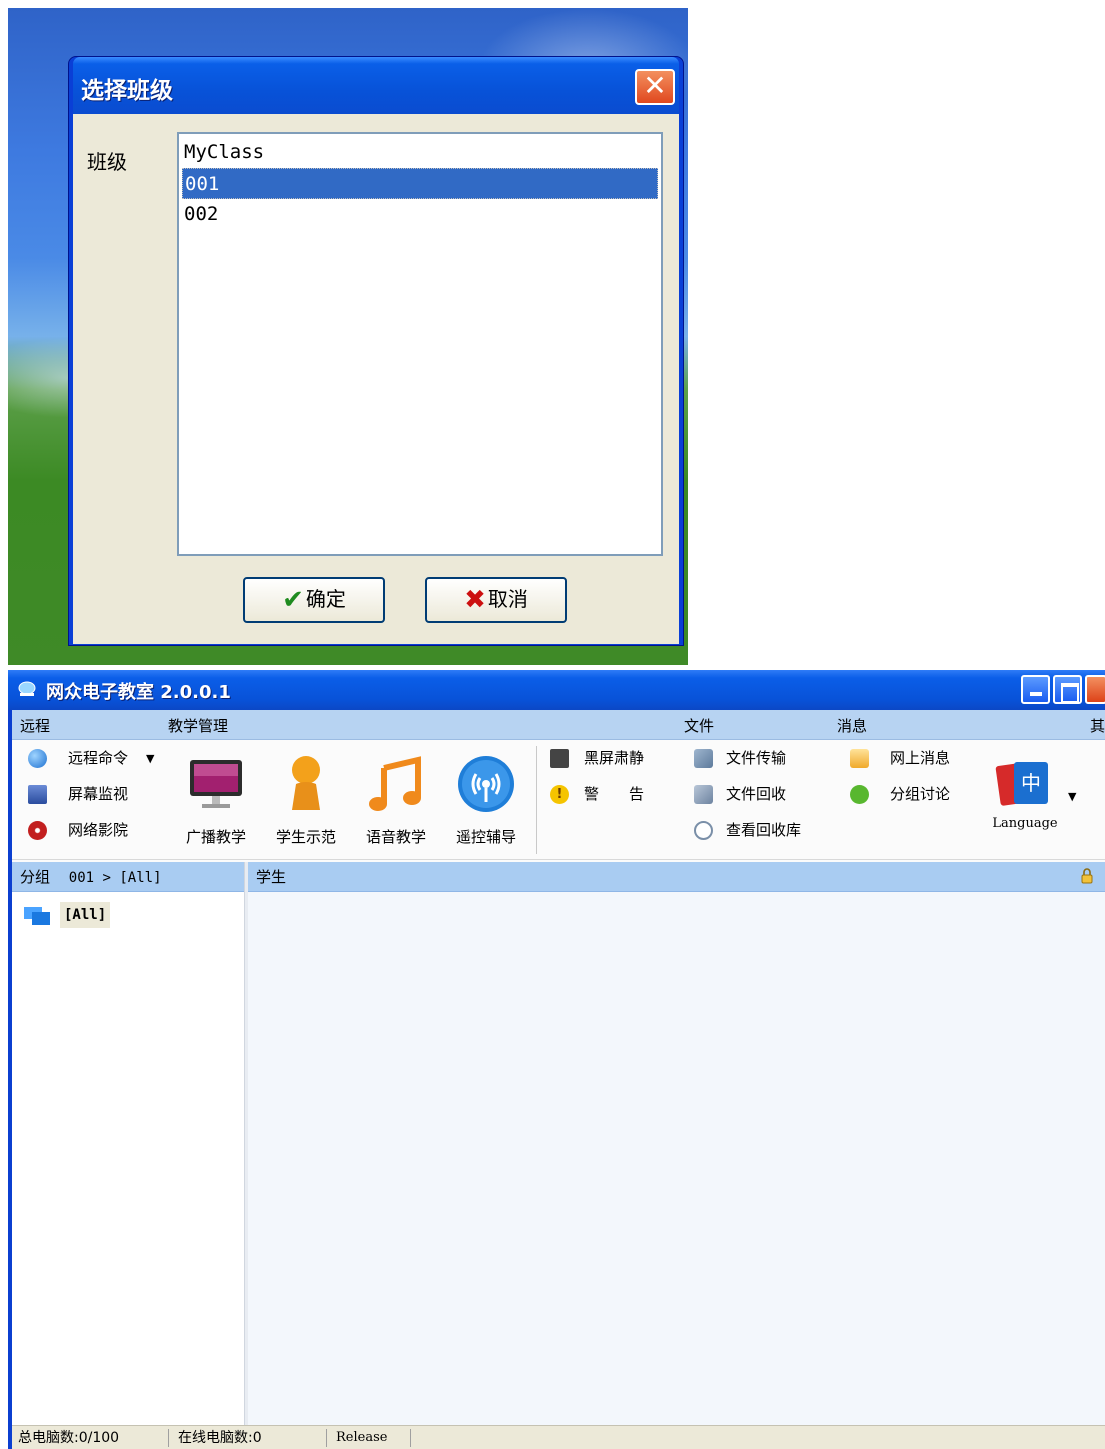 This screenshot has width=1105, height=1449. I want to click on wireless-signal-icon, so click(486, 784).